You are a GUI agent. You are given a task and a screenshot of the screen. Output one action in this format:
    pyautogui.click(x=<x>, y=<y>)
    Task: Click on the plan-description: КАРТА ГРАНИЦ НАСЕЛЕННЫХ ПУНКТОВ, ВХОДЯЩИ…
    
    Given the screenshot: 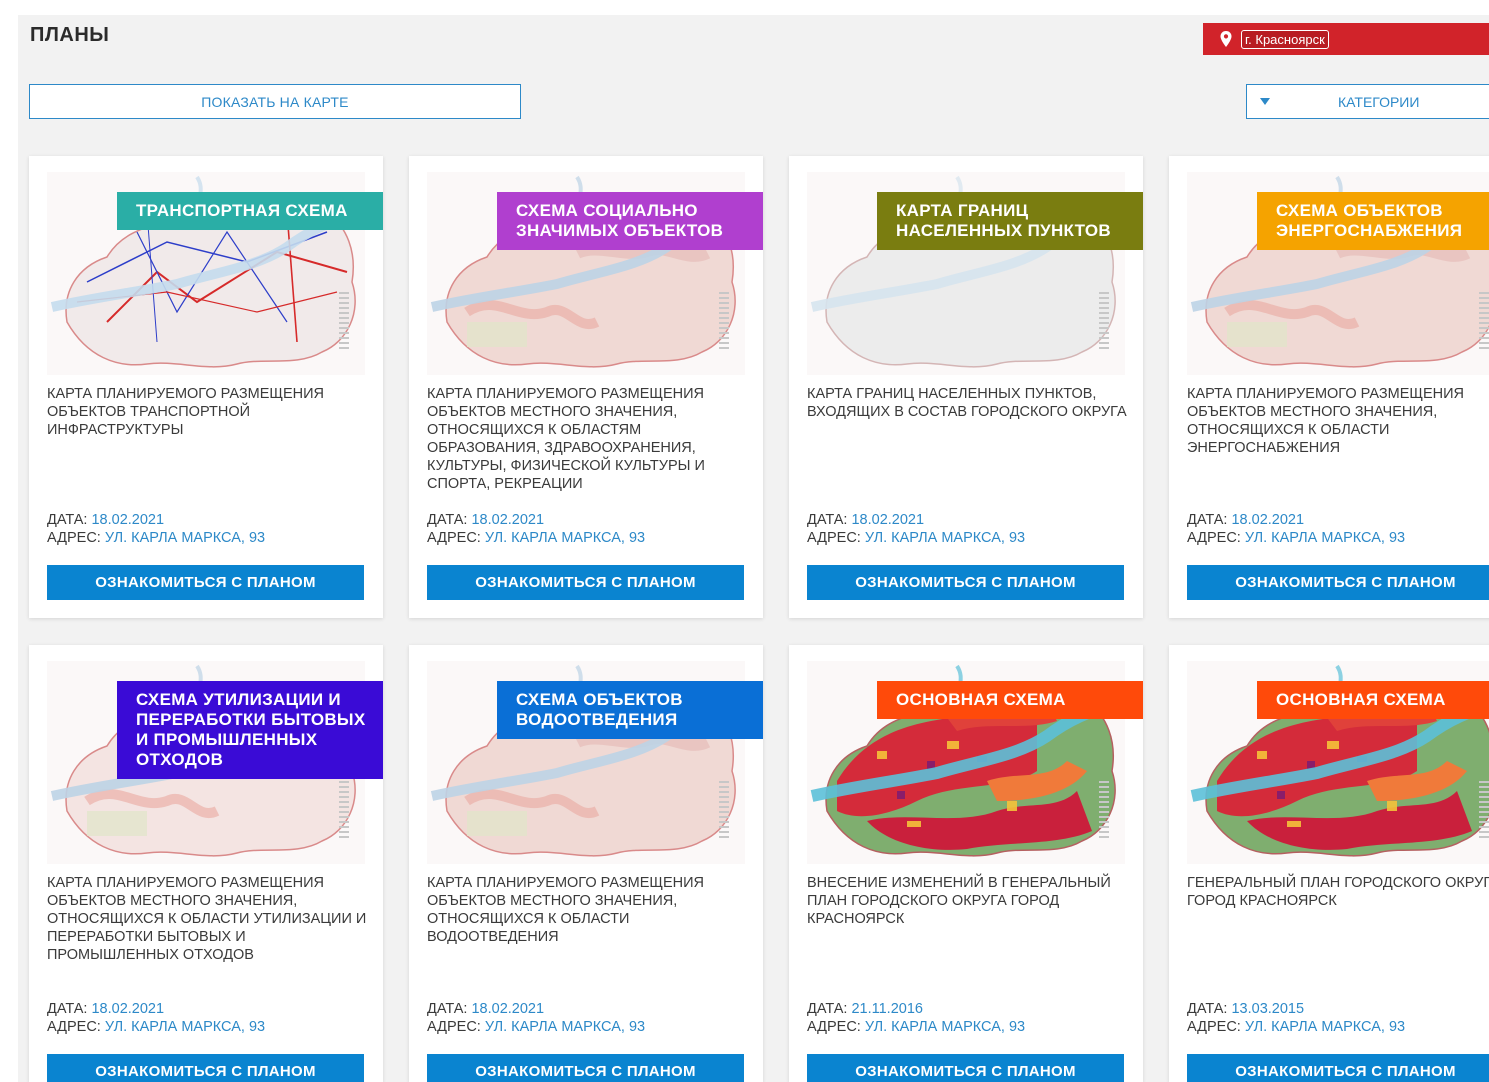 What is the action you would take?
    pyautogui.click(x=967, y=403)
    